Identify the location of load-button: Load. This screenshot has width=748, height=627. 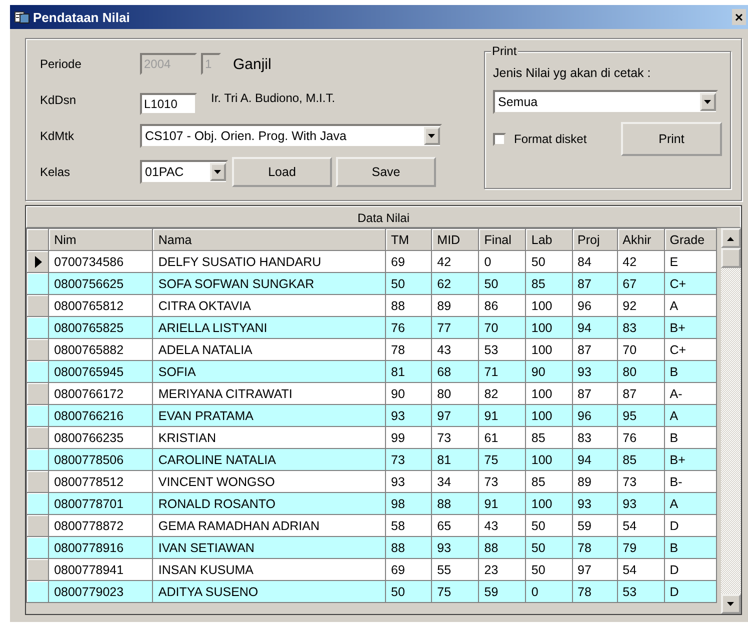
(282, 172).